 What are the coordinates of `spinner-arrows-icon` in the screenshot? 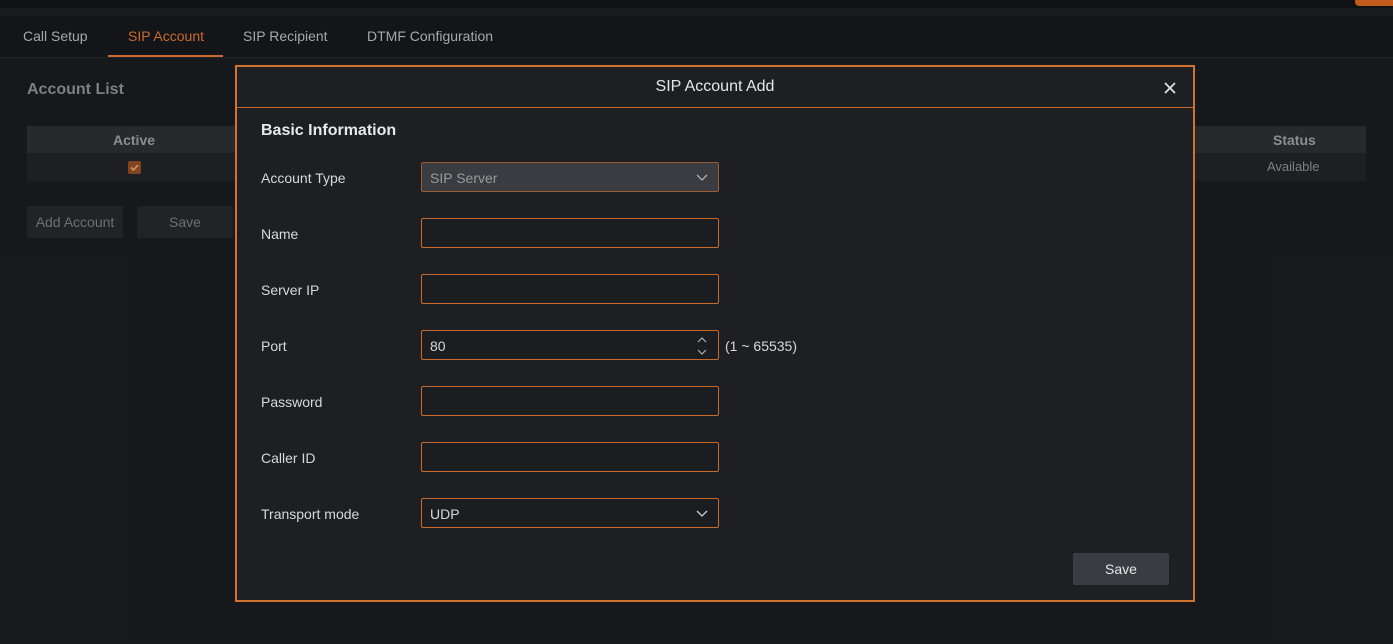 It's located at (702, 346).